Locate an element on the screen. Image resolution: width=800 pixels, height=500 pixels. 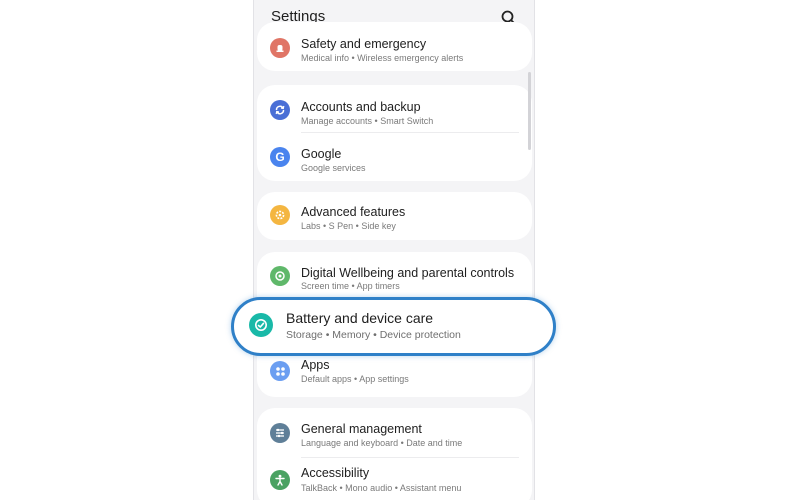
siren-icon is located at coordinates (280, 48).